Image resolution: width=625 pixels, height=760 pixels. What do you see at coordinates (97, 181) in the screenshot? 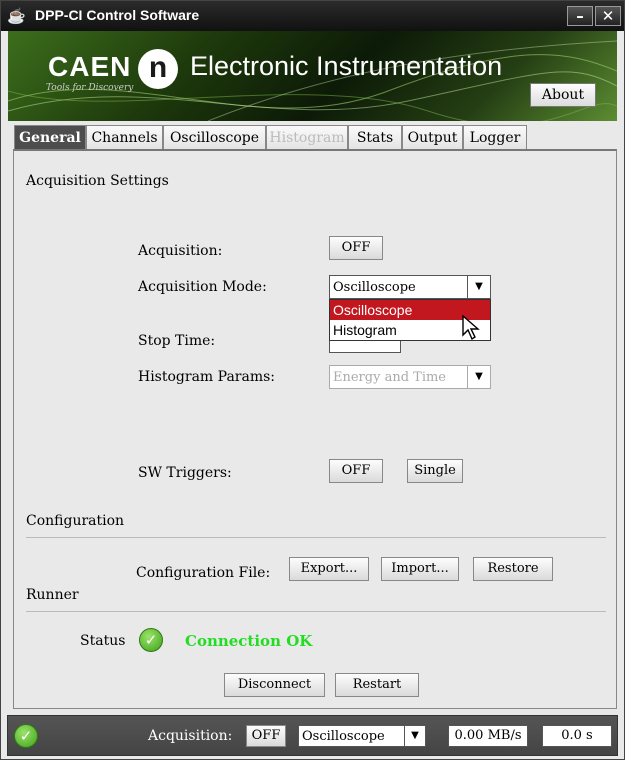
I see `acquisition-settings-title: Acquisition Settings` at bounding box center [97, 181].